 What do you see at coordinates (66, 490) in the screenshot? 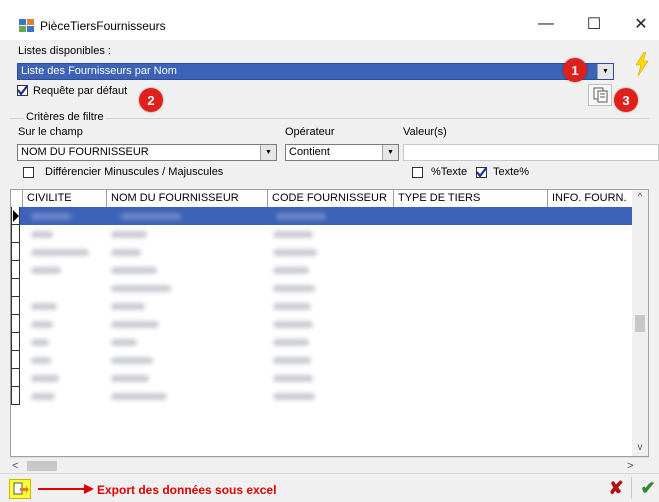
I see `arrow-right-icon` at bounding box center [66, 490].